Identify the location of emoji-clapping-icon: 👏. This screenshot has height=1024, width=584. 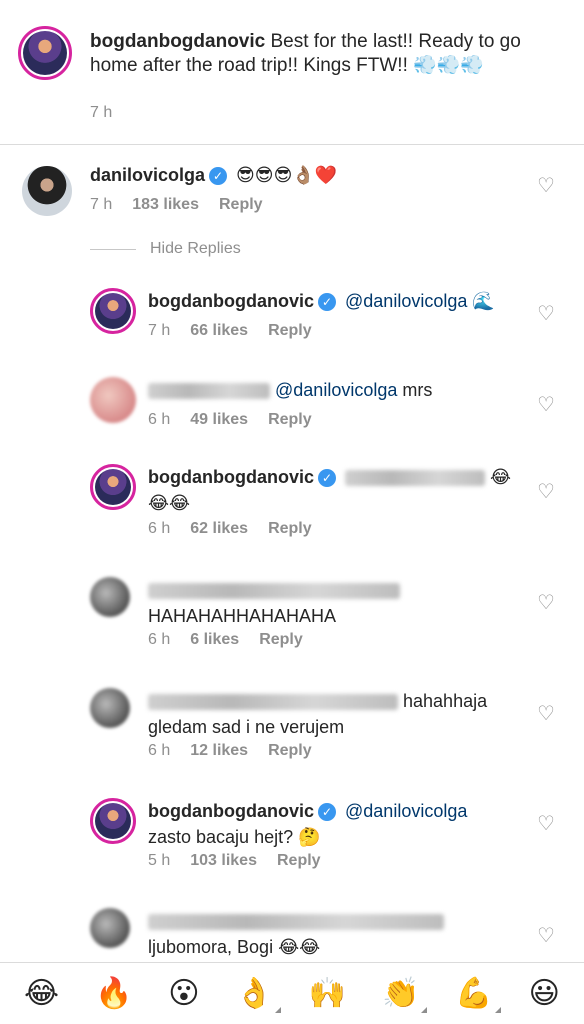
(405, 995).